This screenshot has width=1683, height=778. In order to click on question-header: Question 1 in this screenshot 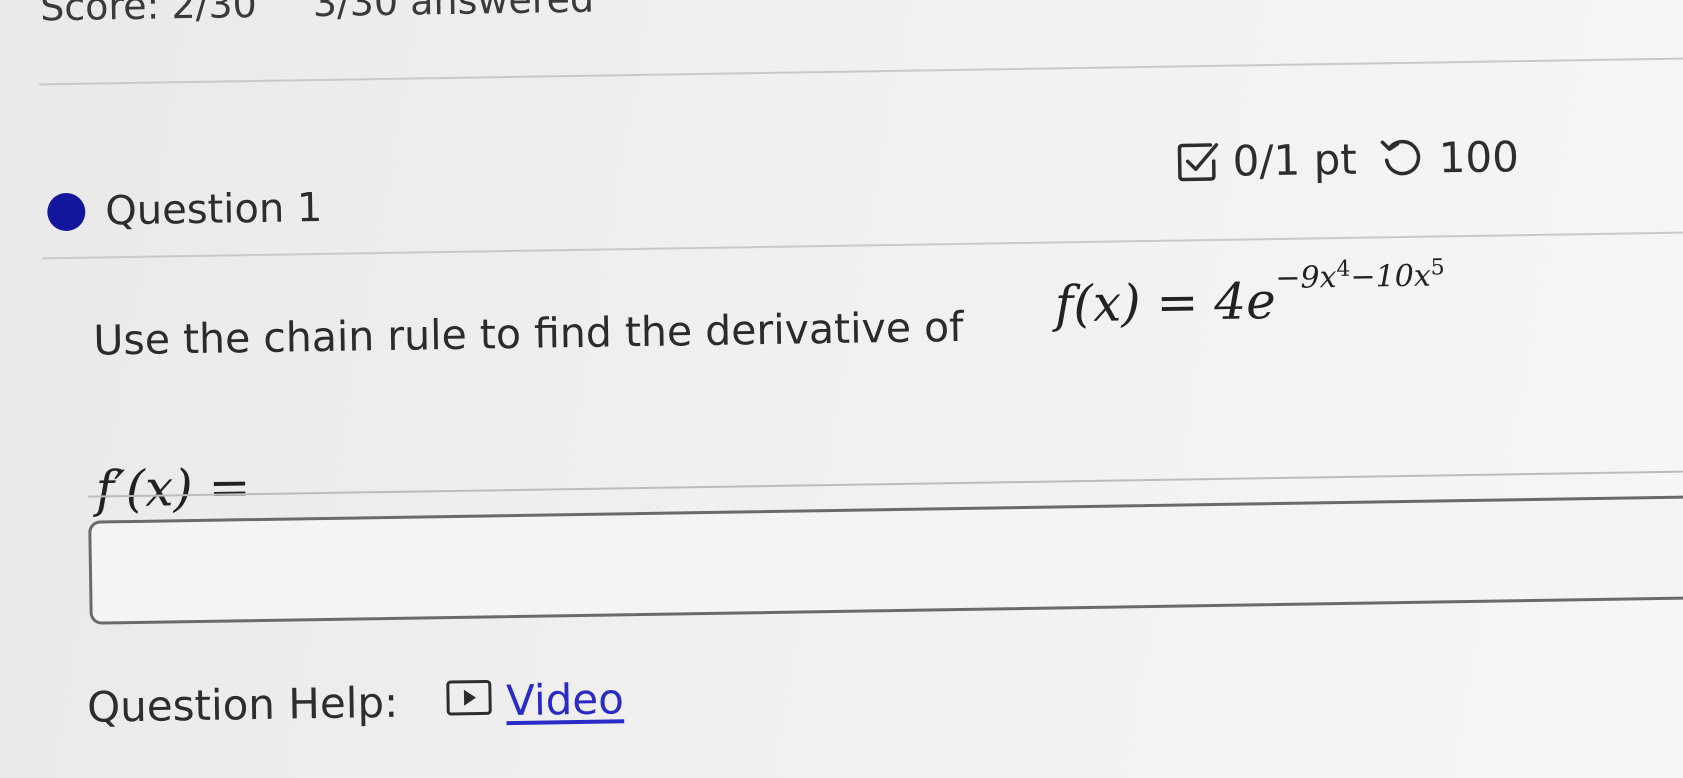, I will do `click(185, 210)`.